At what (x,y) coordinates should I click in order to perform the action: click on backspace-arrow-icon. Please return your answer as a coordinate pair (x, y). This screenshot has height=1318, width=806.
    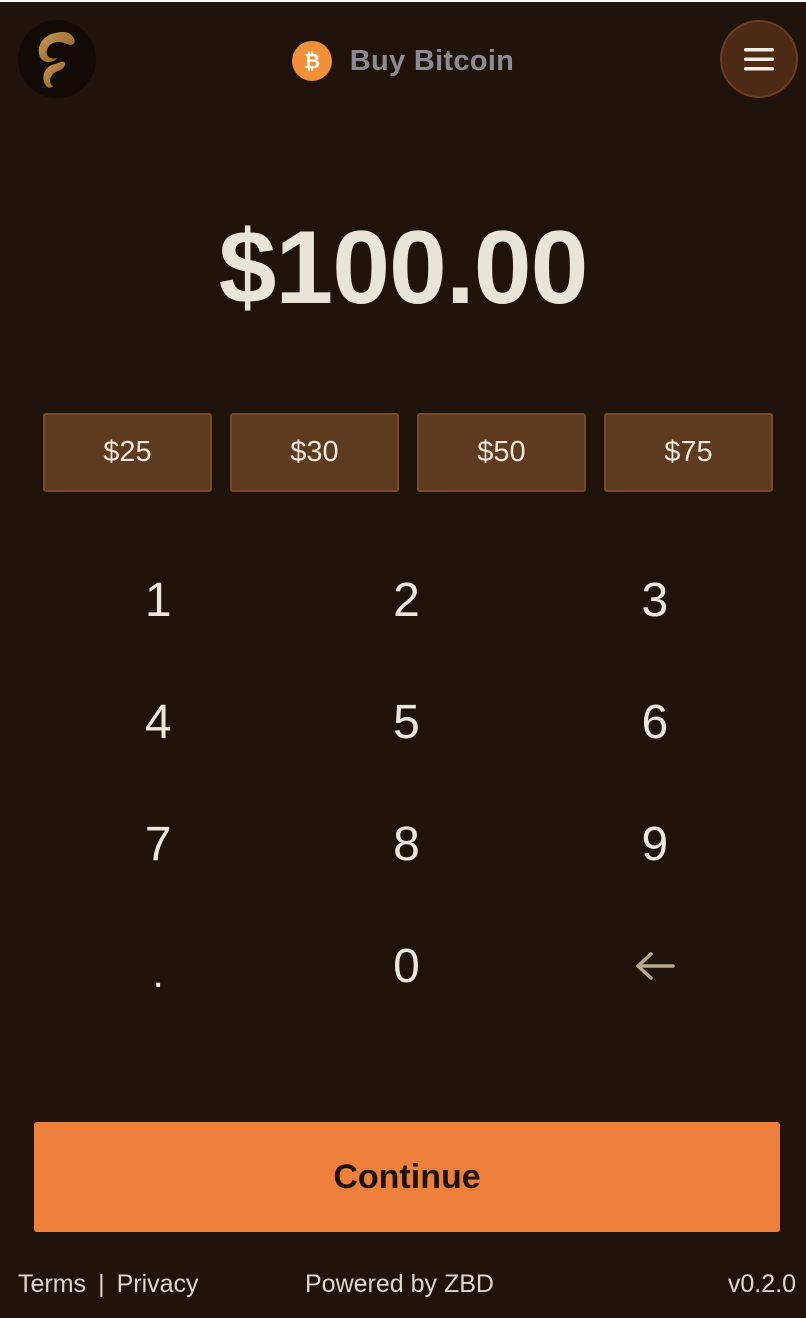
    Looking at the image, I should click on (655, 966).